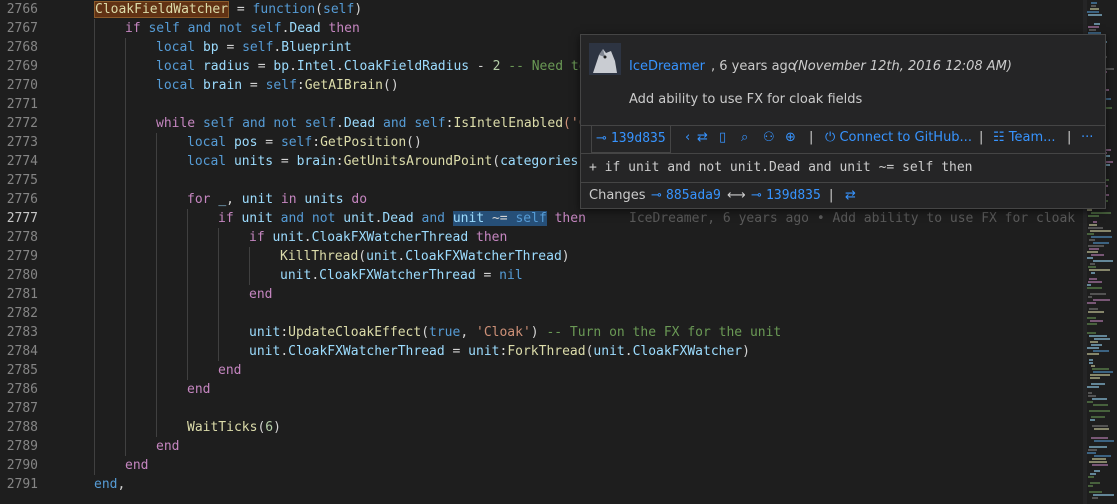  What do you see at coordinates (790, 138) in the screenshot?
I see `globe-icon: ⊕` at bounding box center [790, 138].